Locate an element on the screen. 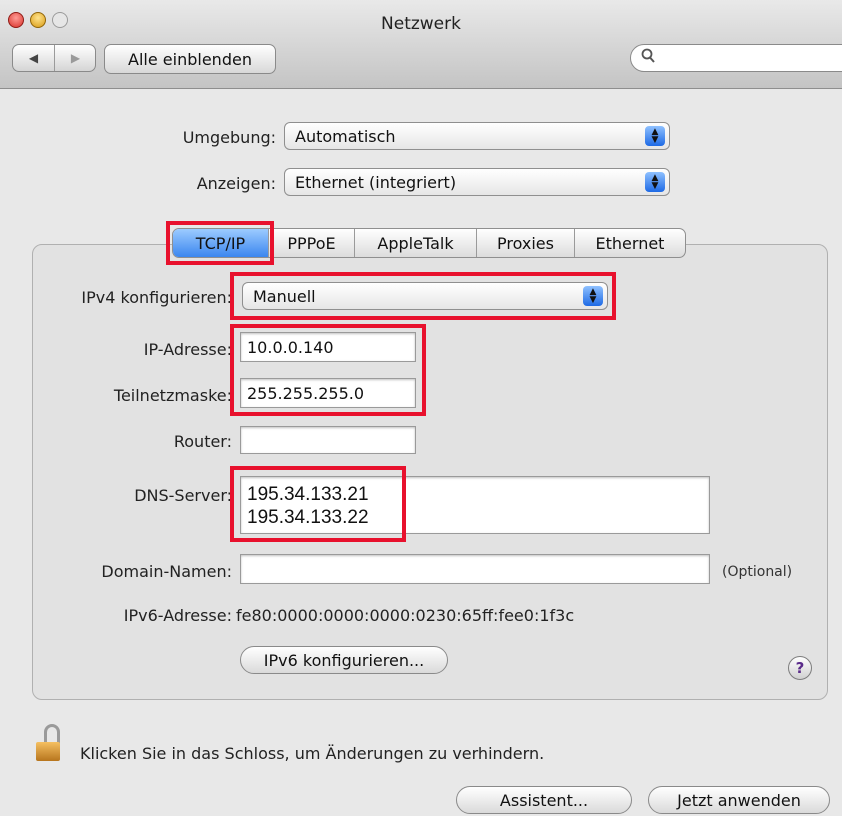  ipv6-address-label: IPv6-Adresse: is located at coordinates (177, 615).